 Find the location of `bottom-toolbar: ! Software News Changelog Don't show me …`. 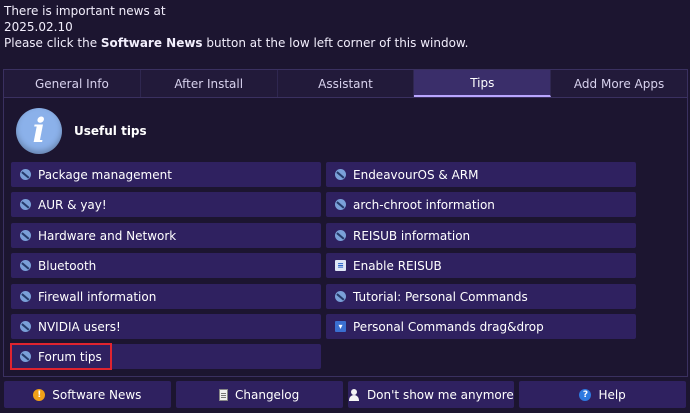

bottom-toolbar: ! Software News Changelog Don't show me … is located at coordinates (345, 394).